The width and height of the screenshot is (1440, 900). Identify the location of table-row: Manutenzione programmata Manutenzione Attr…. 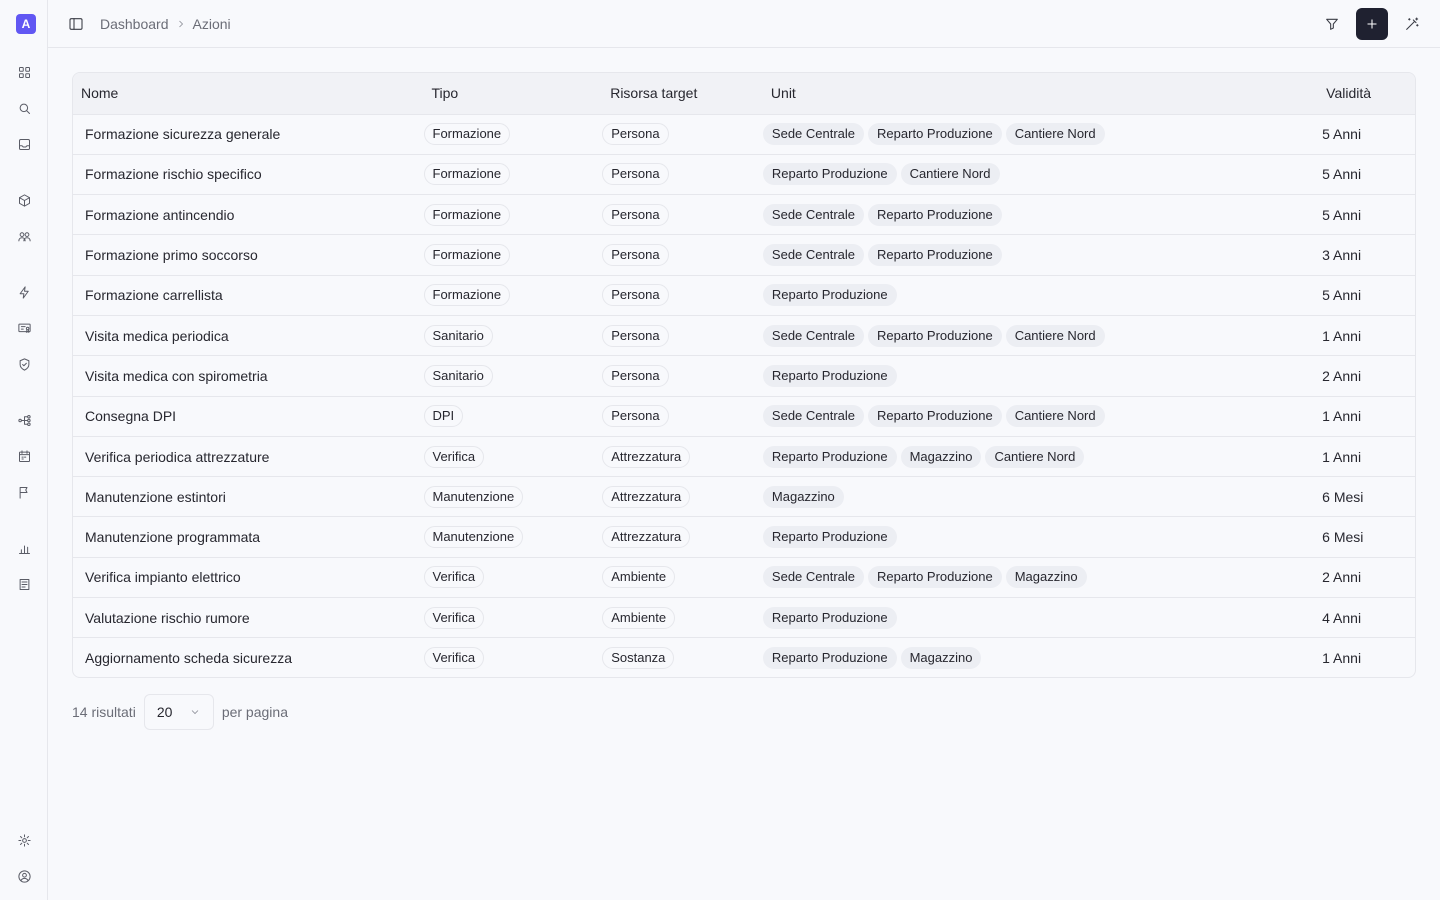
(744, 537).